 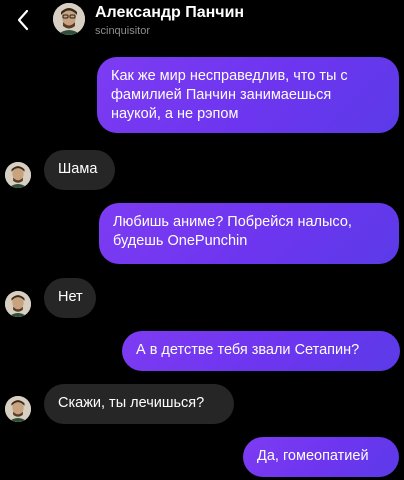 I want to click on contact-name: Александр Панчин, so click(x=169, y=13).